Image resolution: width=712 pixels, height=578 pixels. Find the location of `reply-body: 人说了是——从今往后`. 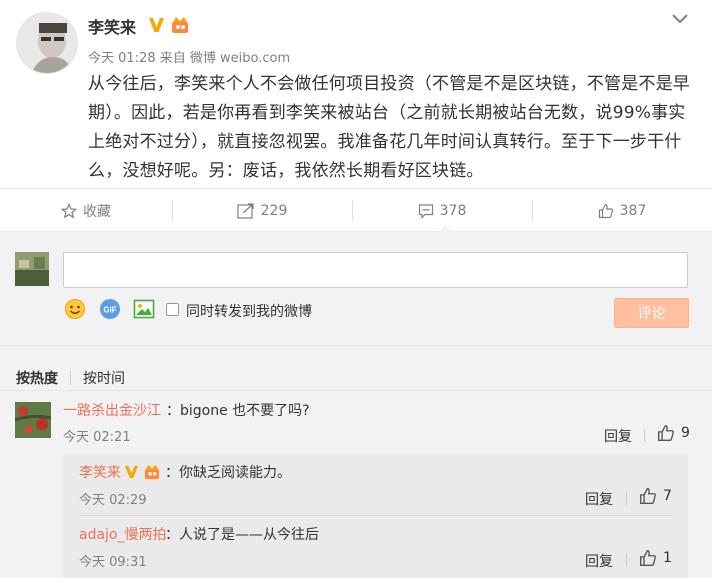

reply-body: 人说了是——从今往后 is located at coordinates (249, 535).